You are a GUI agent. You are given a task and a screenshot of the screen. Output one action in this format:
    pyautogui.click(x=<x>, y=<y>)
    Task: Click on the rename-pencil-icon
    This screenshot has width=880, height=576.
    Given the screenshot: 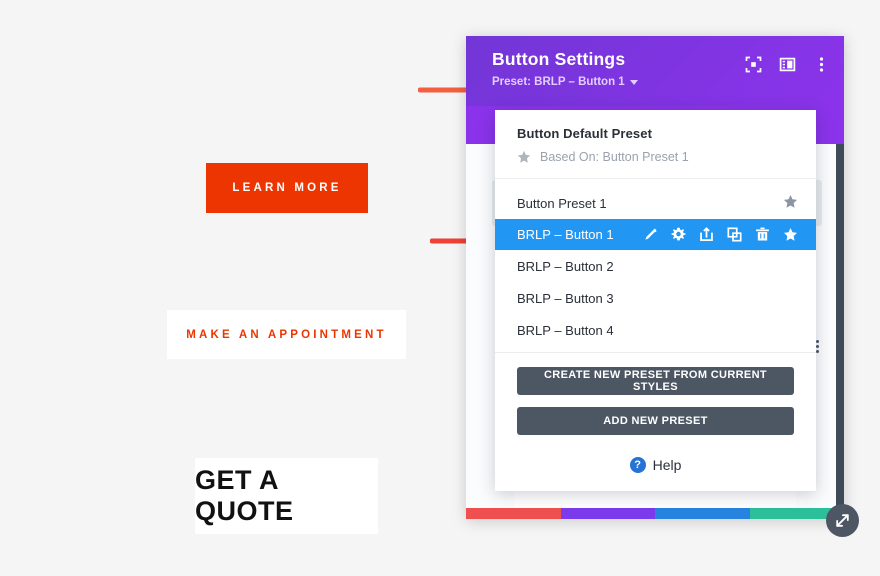 What is the action you would take?
    pyautogui.click(x=650, y=234)
    